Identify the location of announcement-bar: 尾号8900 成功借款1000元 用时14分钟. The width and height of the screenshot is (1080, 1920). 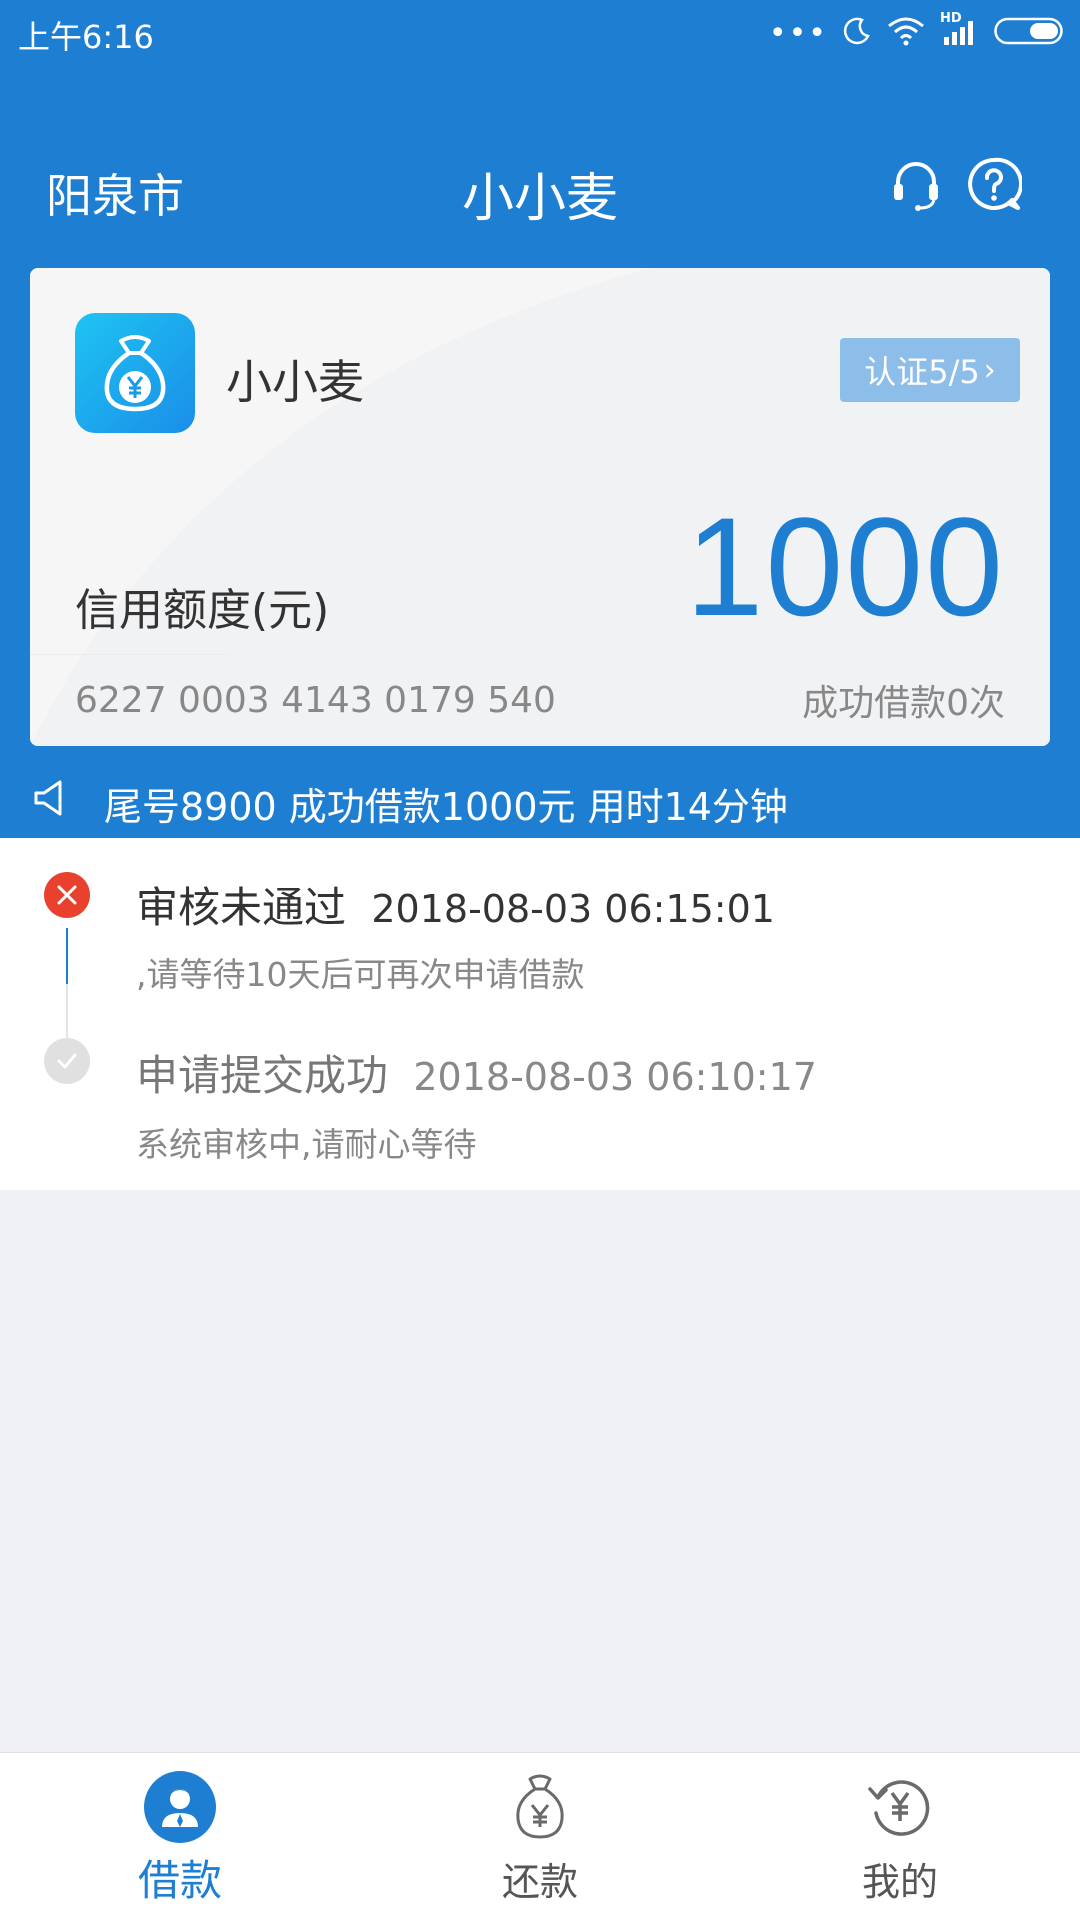
(540, 799).